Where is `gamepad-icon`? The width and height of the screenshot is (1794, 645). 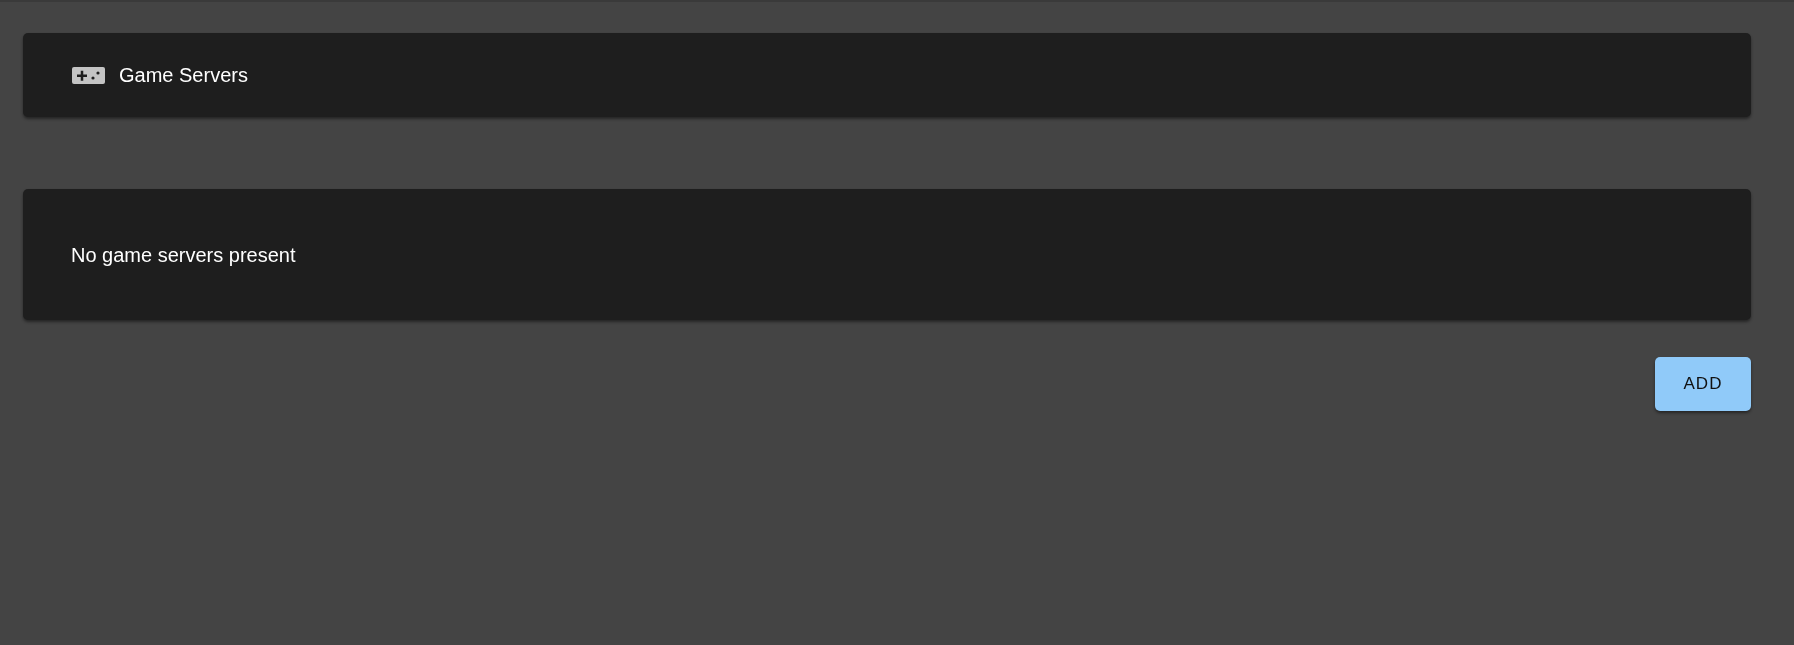
gamepad-icon is located at coordinates (88, 75).